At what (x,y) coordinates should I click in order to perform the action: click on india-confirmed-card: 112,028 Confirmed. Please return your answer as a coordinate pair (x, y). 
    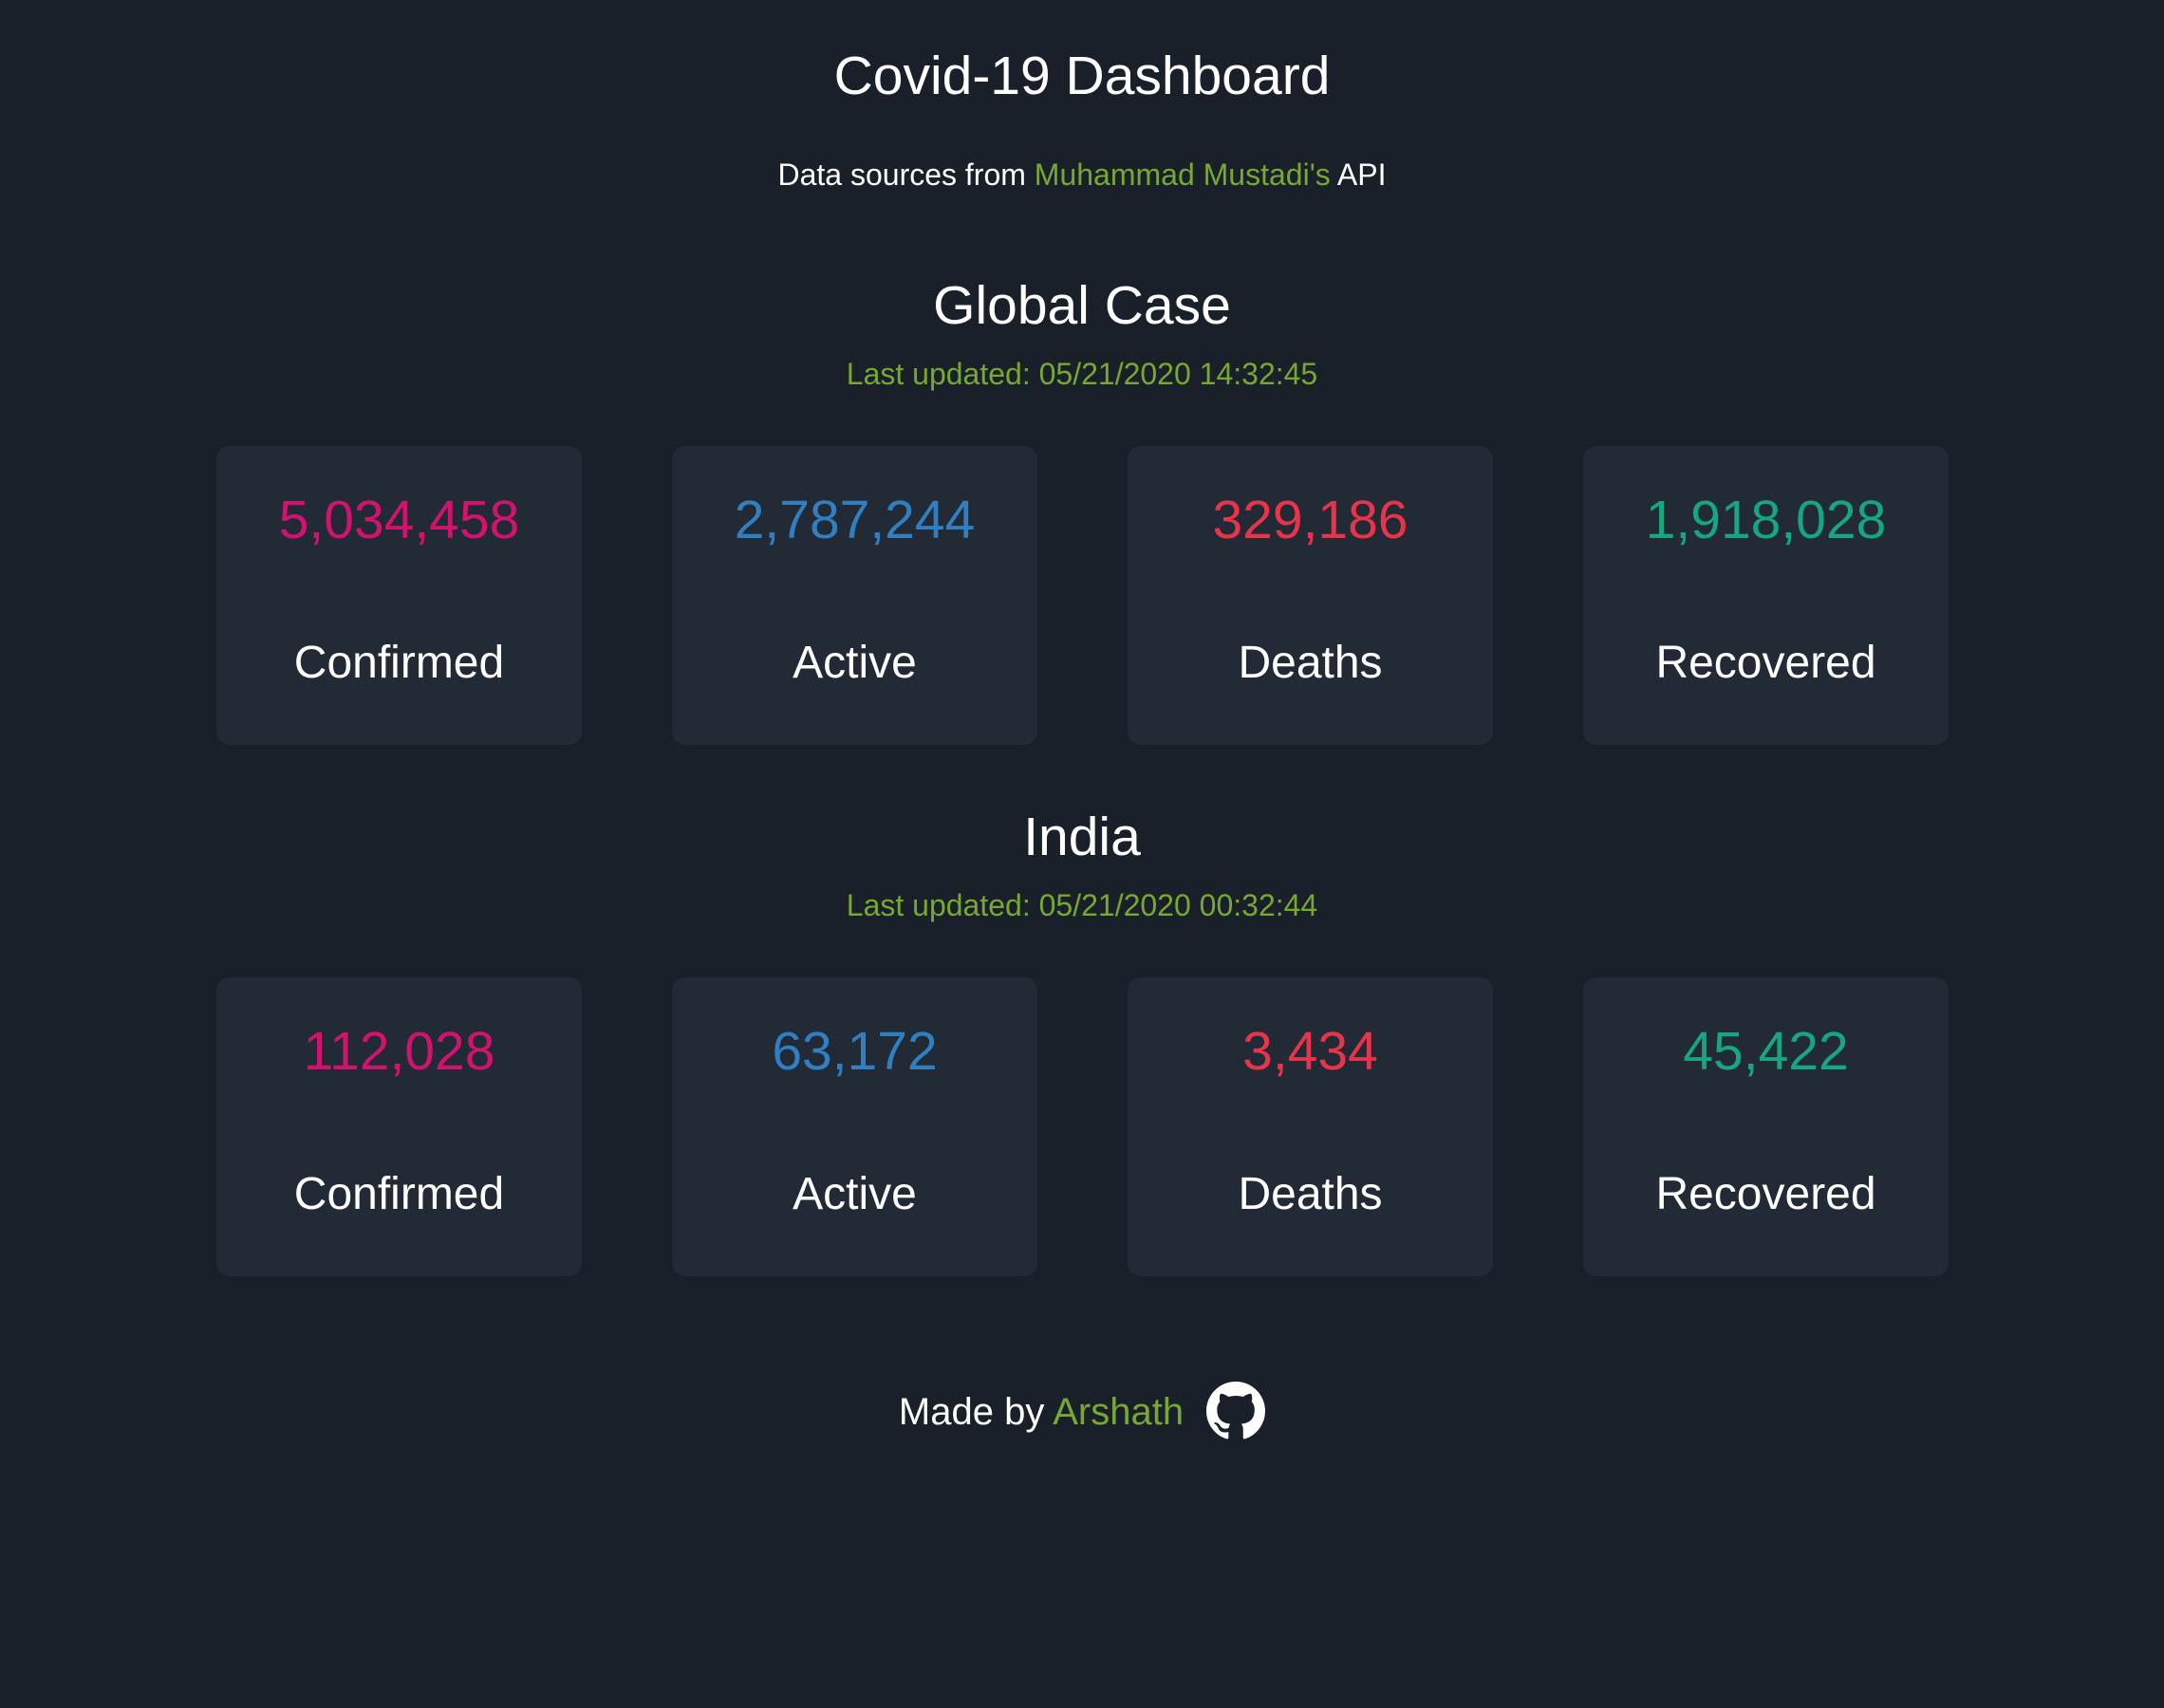
    Looking at the image, I should click on (399, 1126).